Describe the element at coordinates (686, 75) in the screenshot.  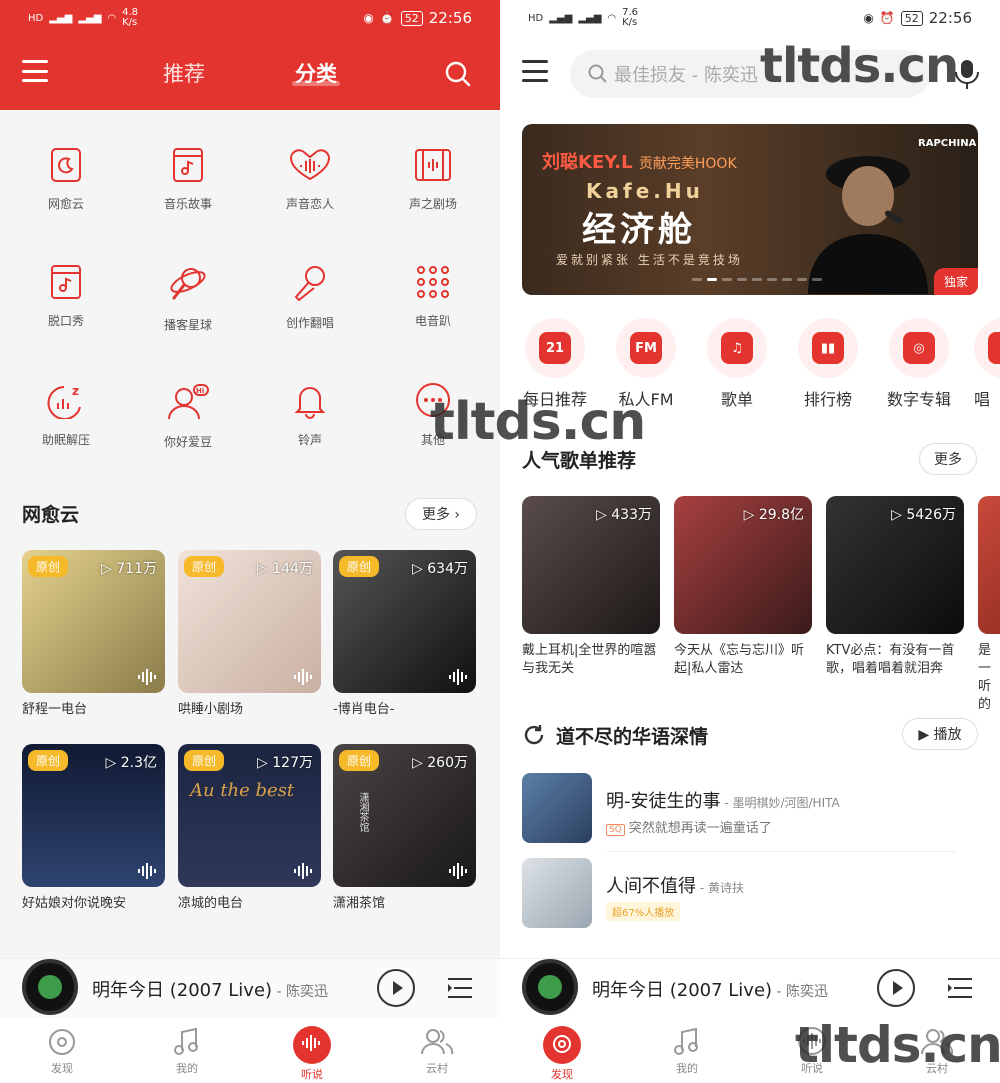
I see `search-placeholder: 最佳损友 - 陈奕迅` at that location.